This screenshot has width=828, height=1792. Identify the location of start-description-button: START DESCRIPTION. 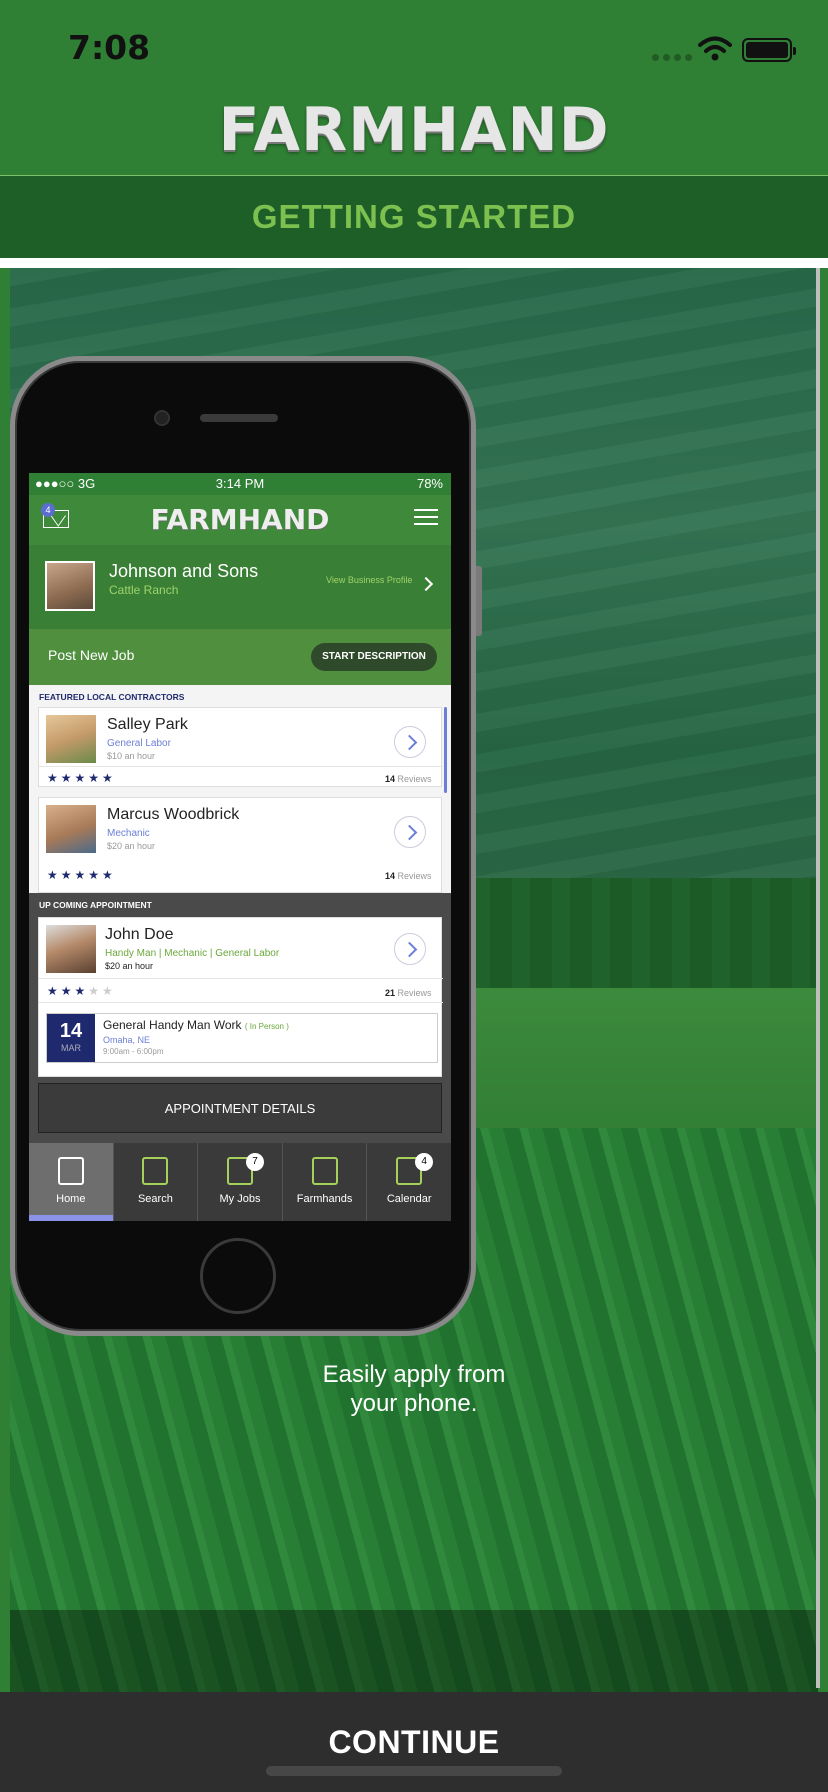
(374, 657).